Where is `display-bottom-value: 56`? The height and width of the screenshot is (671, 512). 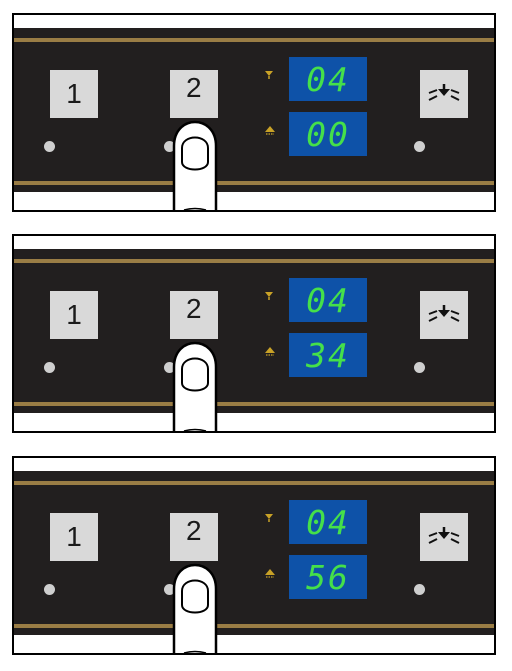
display-bottom-value: 56 is located at coordinates (328, 577).